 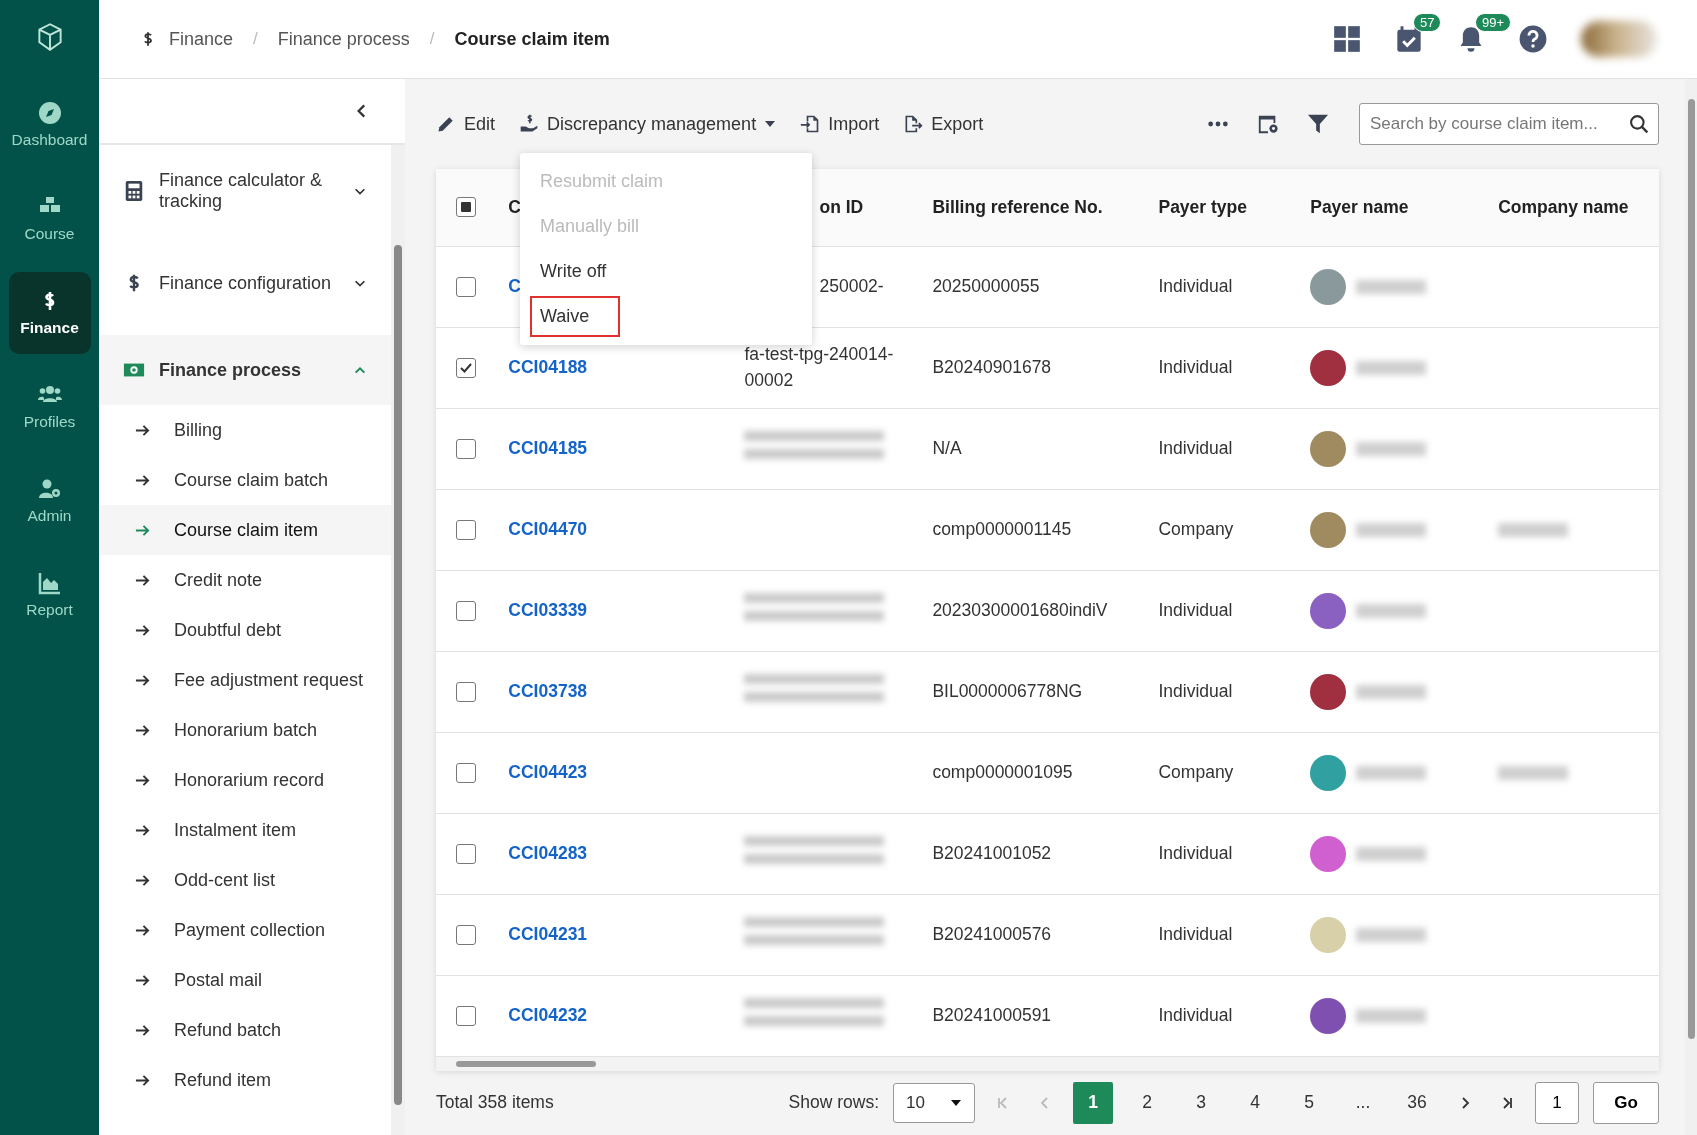 I want to click on menu-group: Finance configuration, so click(x=245, y=283).